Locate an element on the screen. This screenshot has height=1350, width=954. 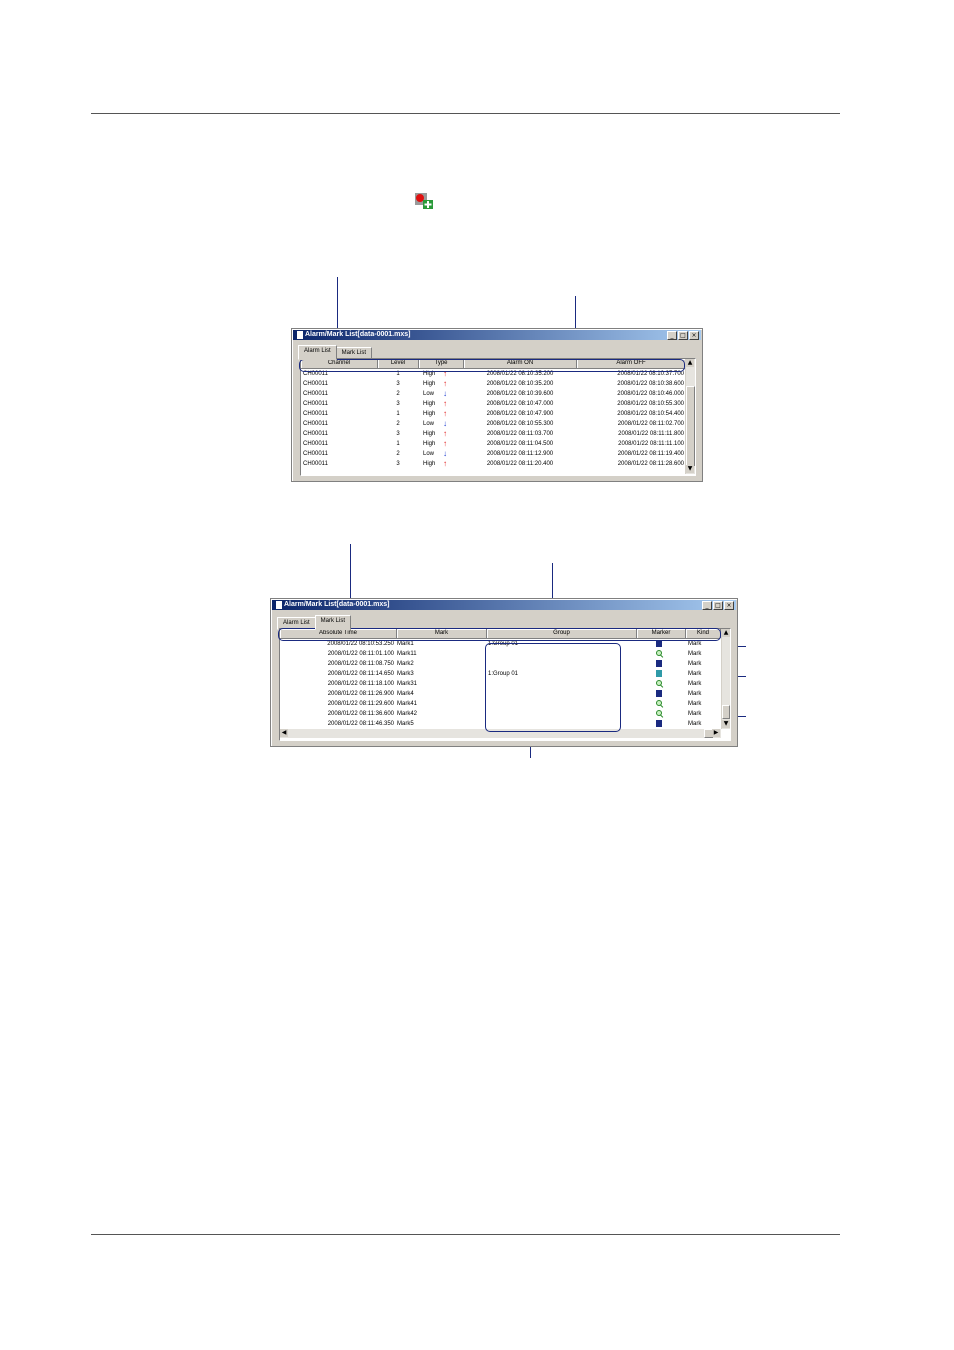
cell-absolute-time: 2008/01/22 08:11:26.900 is located at coordinates (360, 694).